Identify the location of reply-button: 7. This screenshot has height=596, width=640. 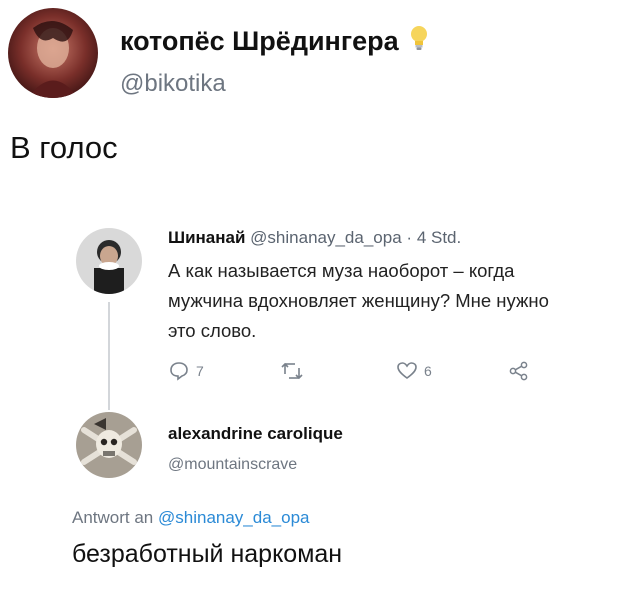
(186, 371).